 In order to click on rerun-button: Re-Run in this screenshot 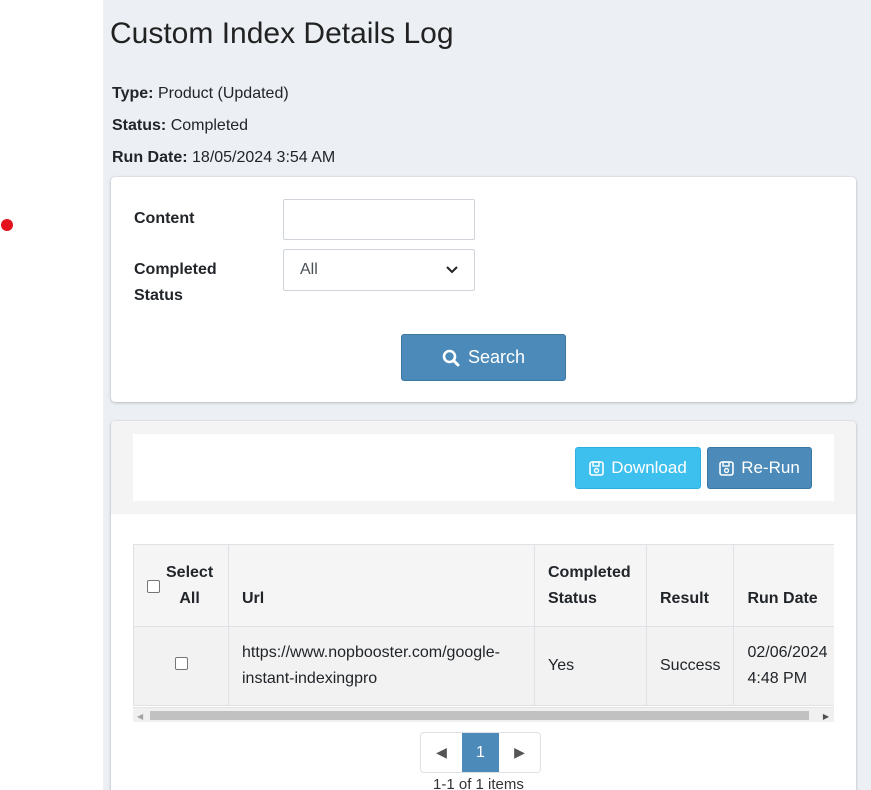, I will do `click(759, 468)`.